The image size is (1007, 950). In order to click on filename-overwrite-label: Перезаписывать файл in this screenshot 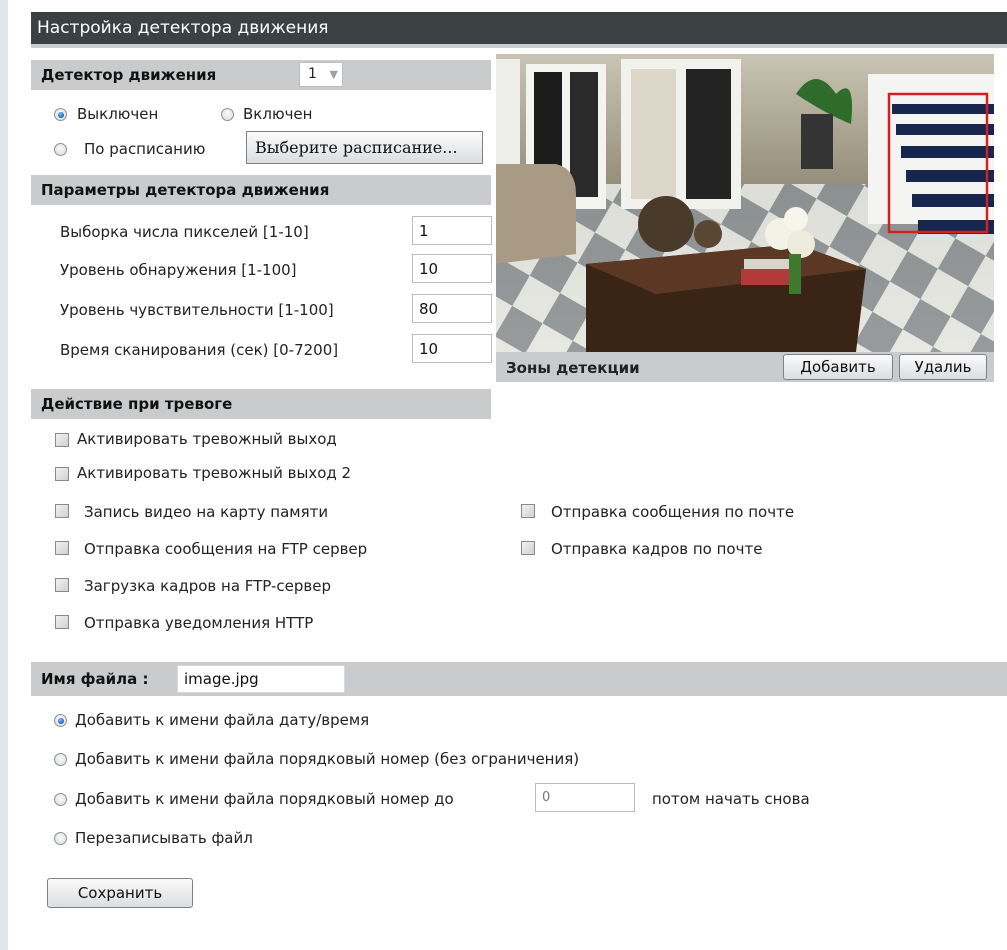, I will do `click(164, 838)`.